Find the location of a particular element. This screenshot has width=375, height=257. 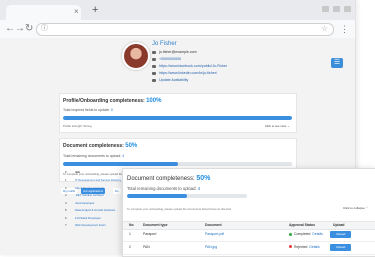

calendar-icon is located at coordinates (154, 80).